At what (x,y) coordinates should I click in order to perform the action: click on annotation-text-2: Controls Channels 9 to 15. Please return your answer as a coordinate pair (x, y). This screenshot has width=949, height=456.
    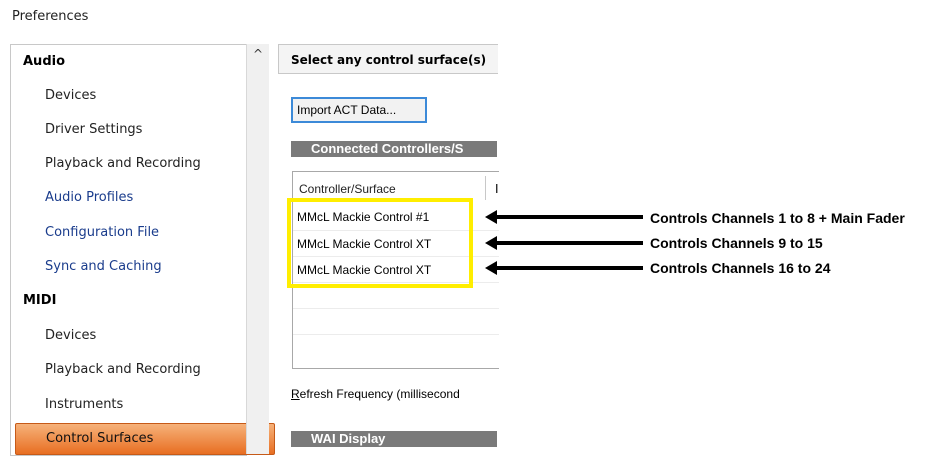
    Looking at the image, I should click on (736, 243).